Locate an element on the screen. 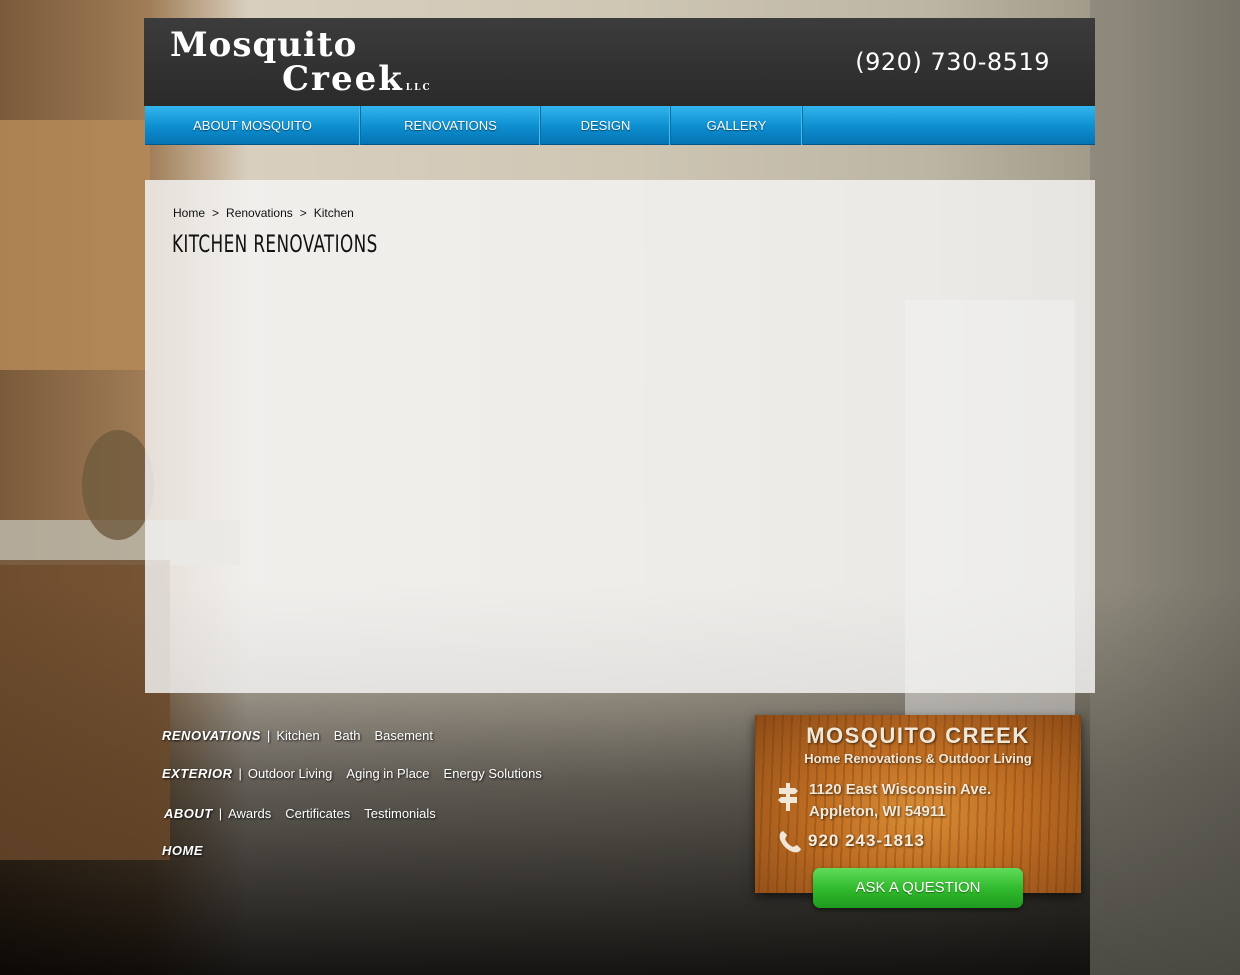 The image size is (1240, 975). footer-heading-exterior: EXTERIOR is located at coordinates (197, 773).